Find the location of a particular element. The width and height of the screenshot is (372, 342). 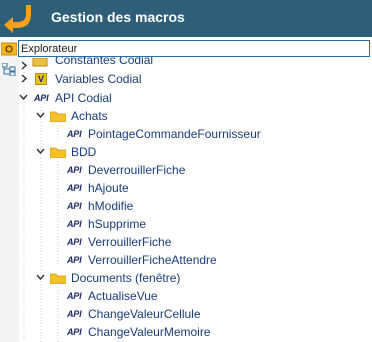

tree-leaf: API DeverrouillerFiche is located at coordinates (195, 170).